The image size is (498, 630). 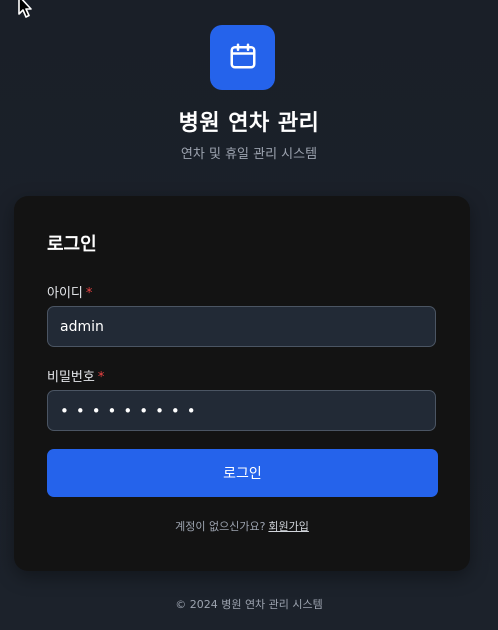 What do you see at coordinates (71, 377) in the screenshot?
I see `password-label-text: 비밀번호` at bounding box center [71, 377].